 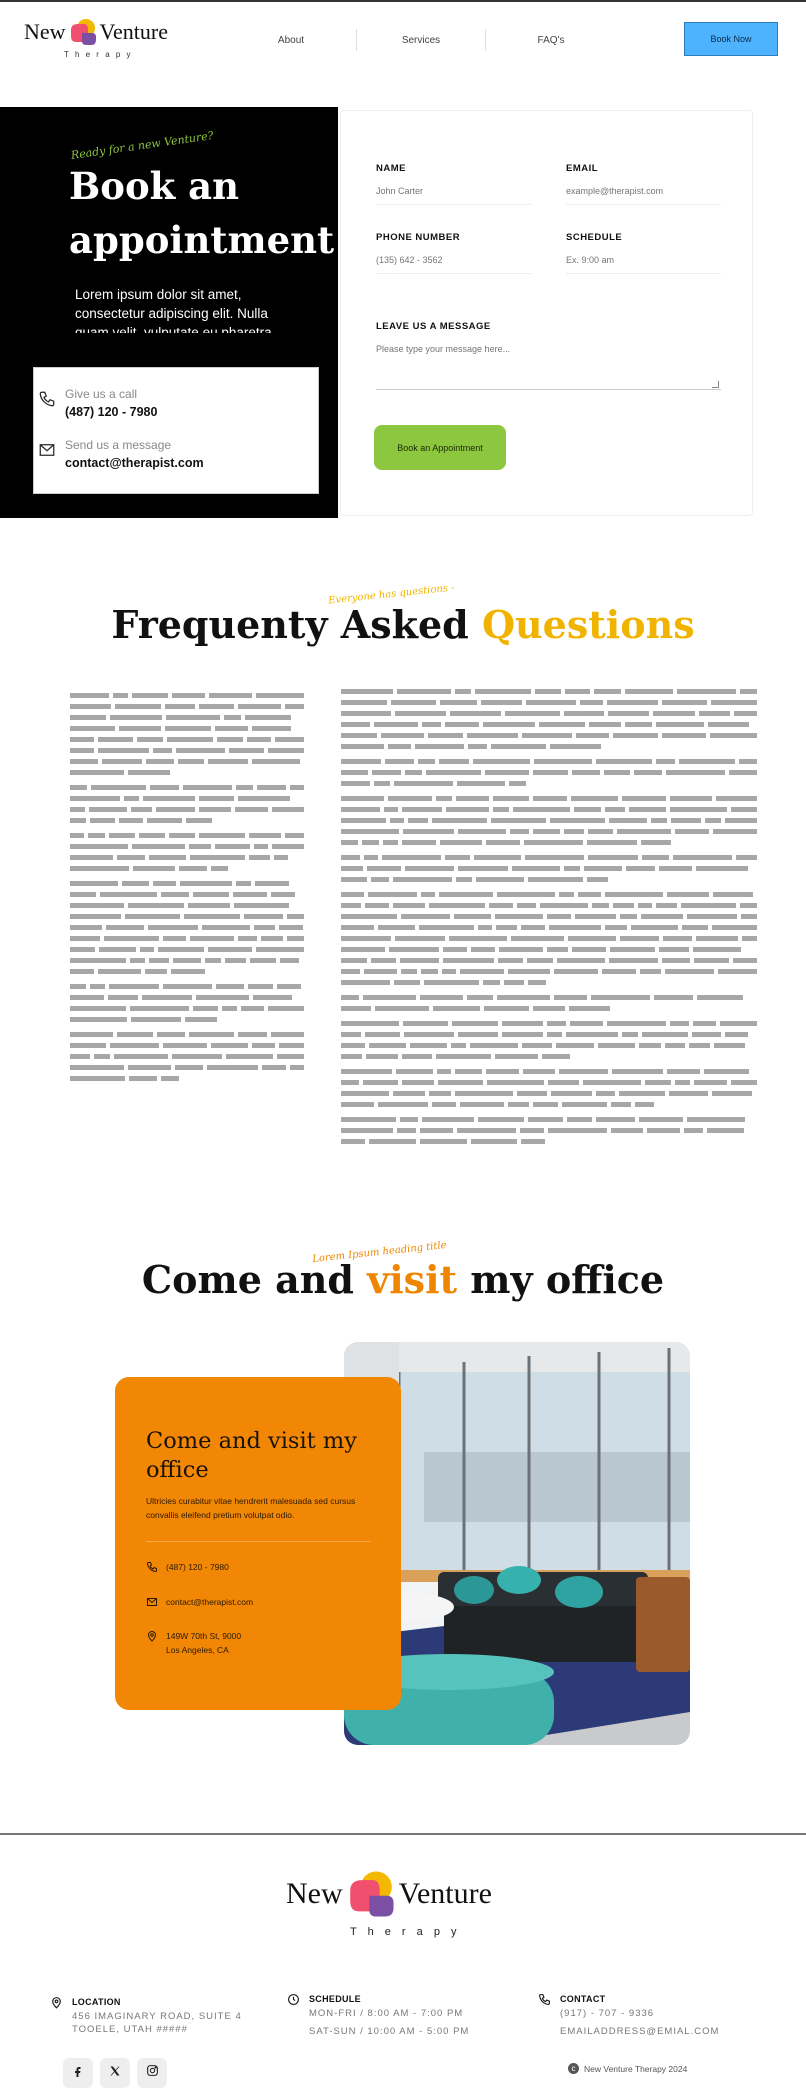 I want to click on call-number: (487) 120 - 7980, so click(x=111, y=412).